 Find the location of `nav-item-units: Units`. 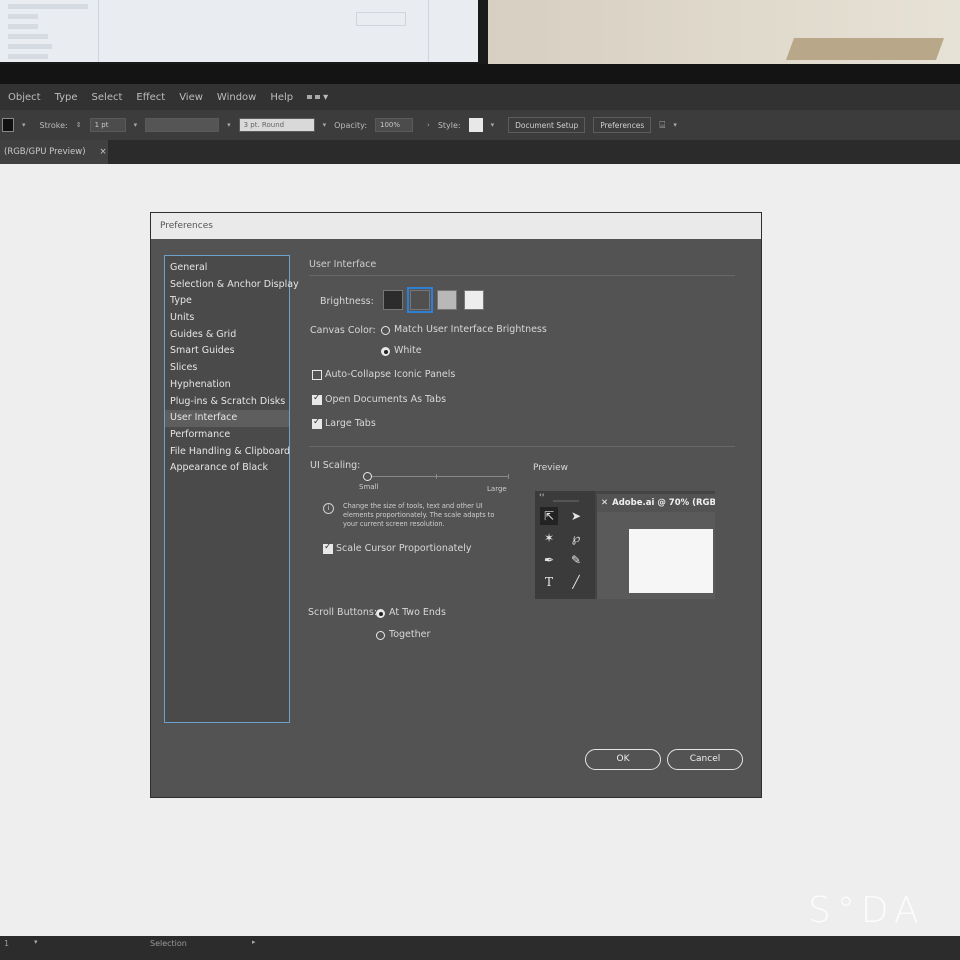

nav-item-units: Units is located at coordinates (227, 318).